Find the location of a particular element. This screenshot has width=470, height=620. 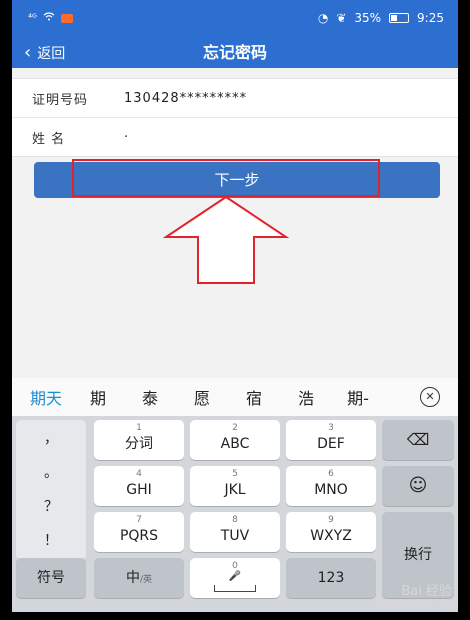

id-number-row: 证明号码 130428********* is located at coordinates (235, 98).